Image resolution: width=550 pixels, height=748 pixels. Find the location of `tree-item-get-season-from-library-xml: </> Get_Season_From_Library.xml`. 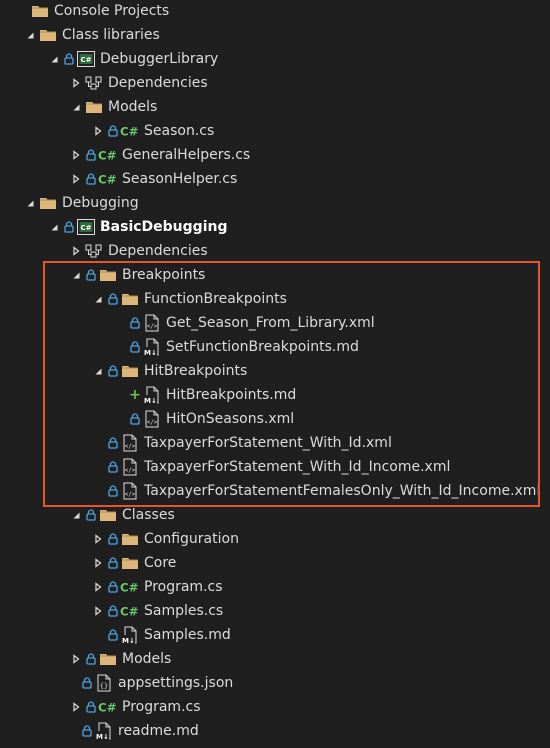

tree-item-get-season-from-library-xml: </> Get_Season_From_Library.xml is located at coordinates (275, 323).